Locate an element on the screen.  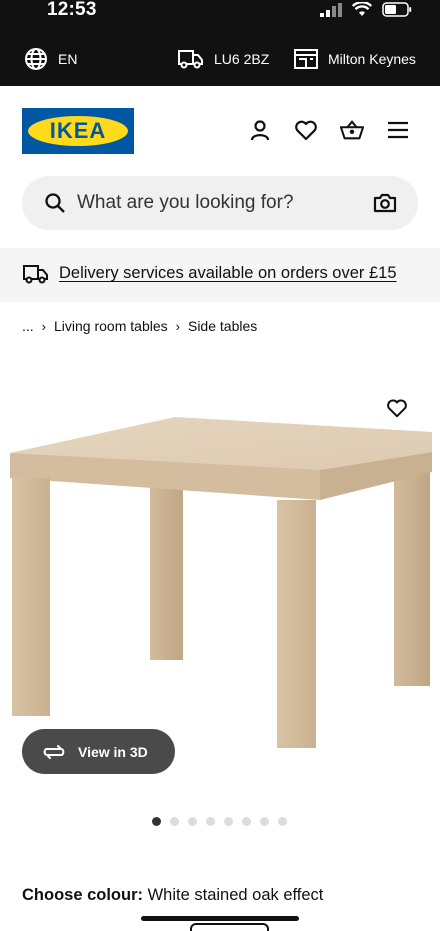
choose-colour-label: Choose colour: is located at coordinates (85, 895).